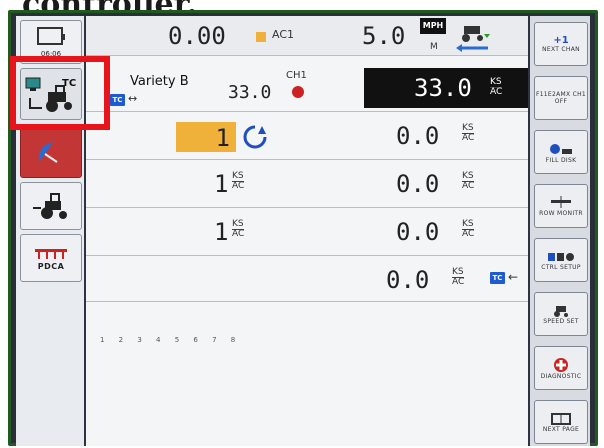 The image size is (604, 448). I want to click on speed-set-button: SPEED SET, so click(561, 314).